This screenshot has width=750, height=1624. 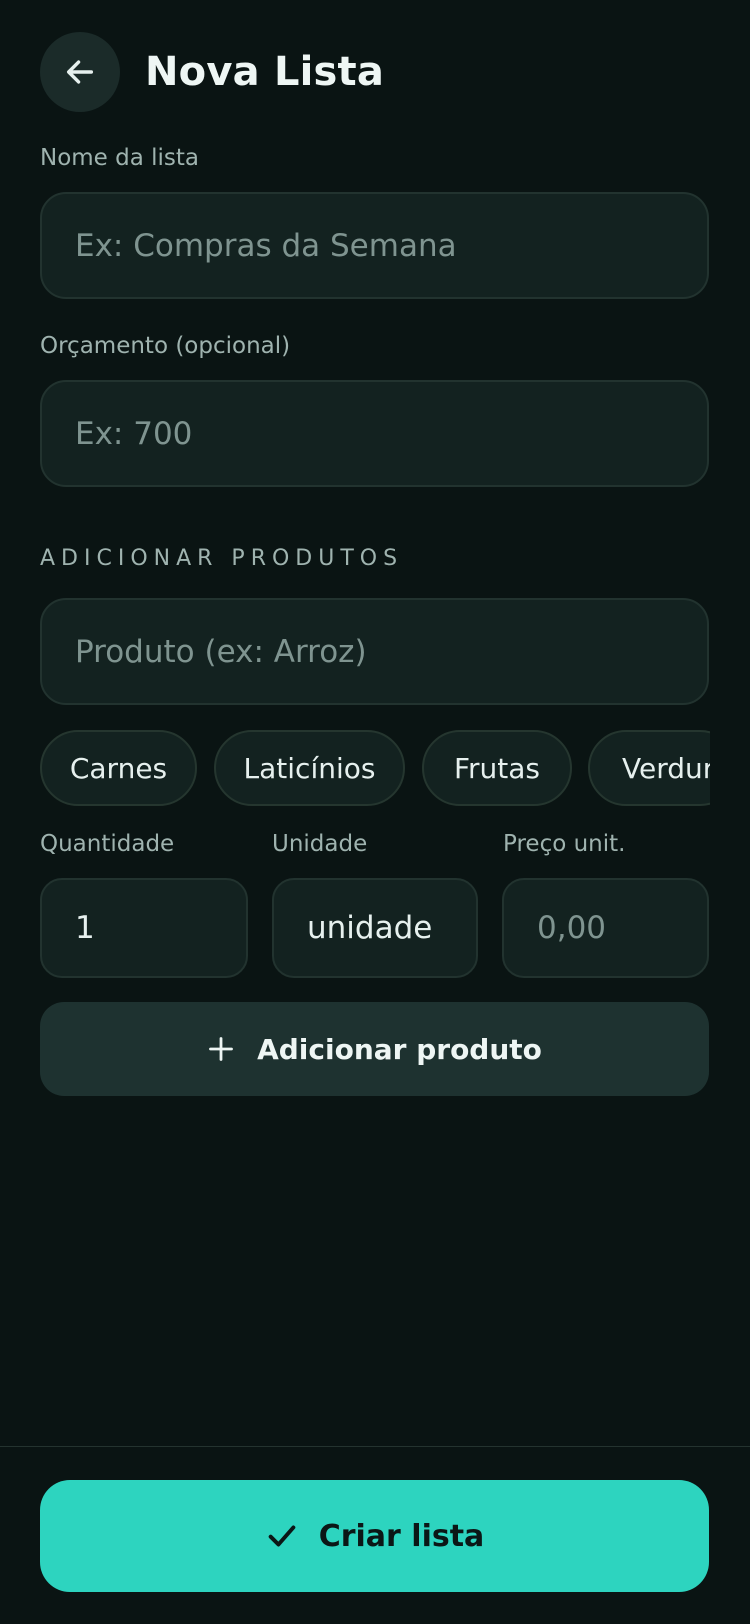 I want to click on budget-placeholder: Ex: 700, so click(x=134, y=433).